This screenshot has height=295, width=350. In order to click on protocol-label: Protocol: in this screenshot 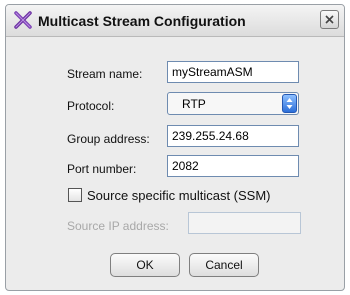, I will do `click(91, 106)`.